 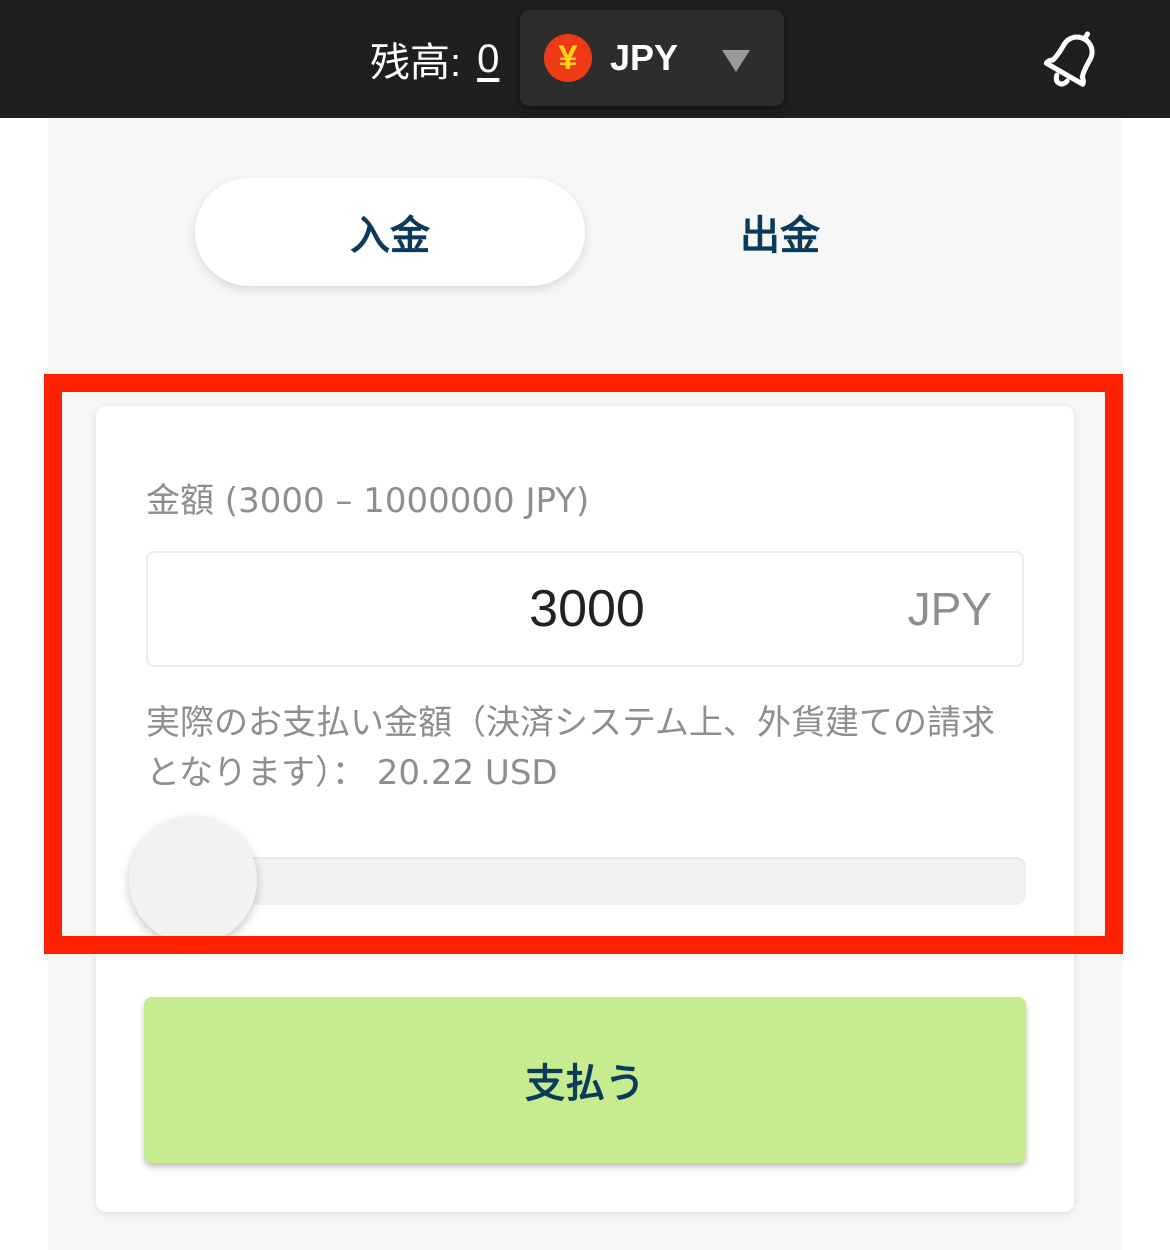 What do you see at coordinates (736, 61) in the screenshot?
I see `chevron-down-icon` at bounding box center [736, 61].